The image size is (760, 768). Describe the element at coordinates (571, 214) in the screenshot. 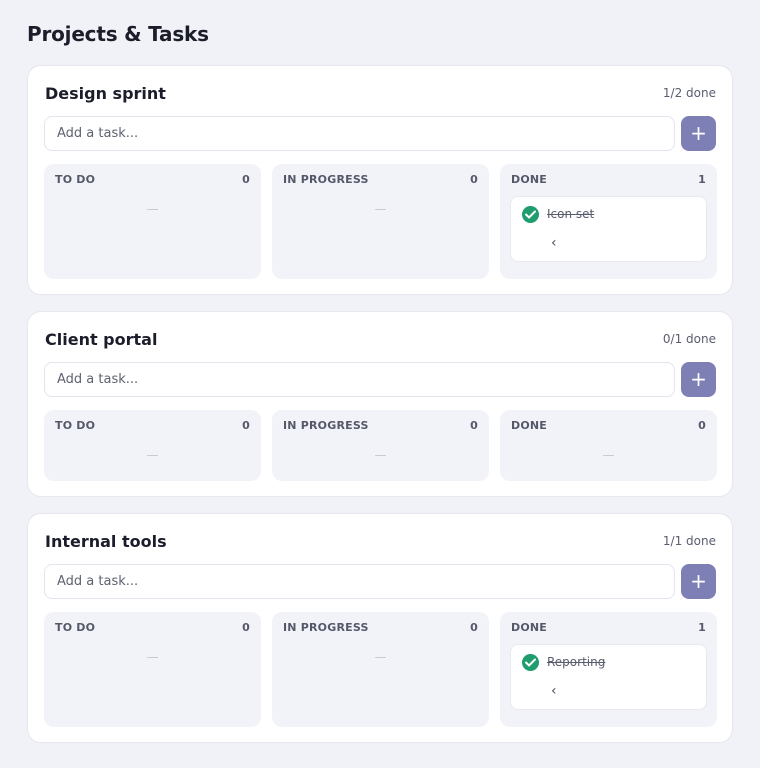

I see `task-title: Icon set` at that location.